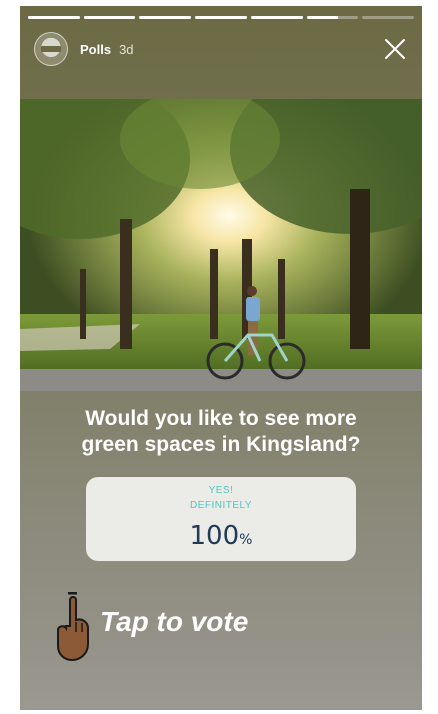 The height and width of the screenshot is (714, 438). What do you see at coordinates (221, 490) in the screenshot?
I see `poll-option-label-1: YES!` at bounding box center [221, 490].